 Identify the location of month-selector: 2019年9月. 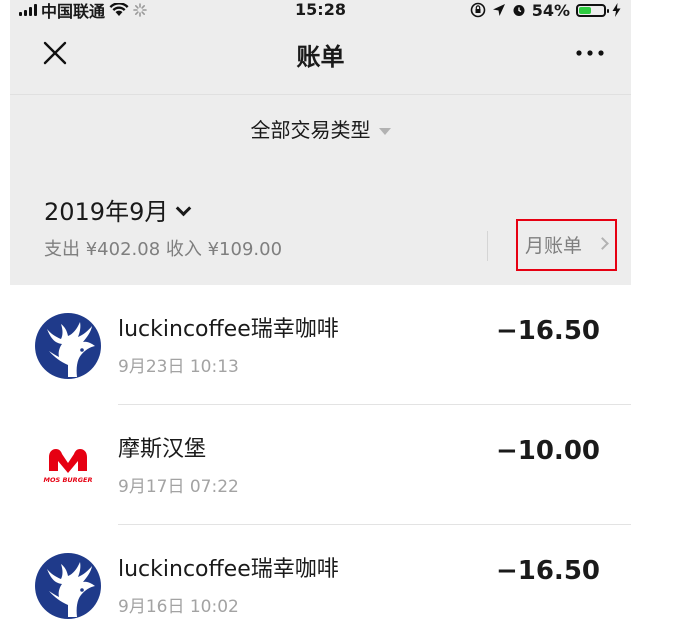
(118, 212).